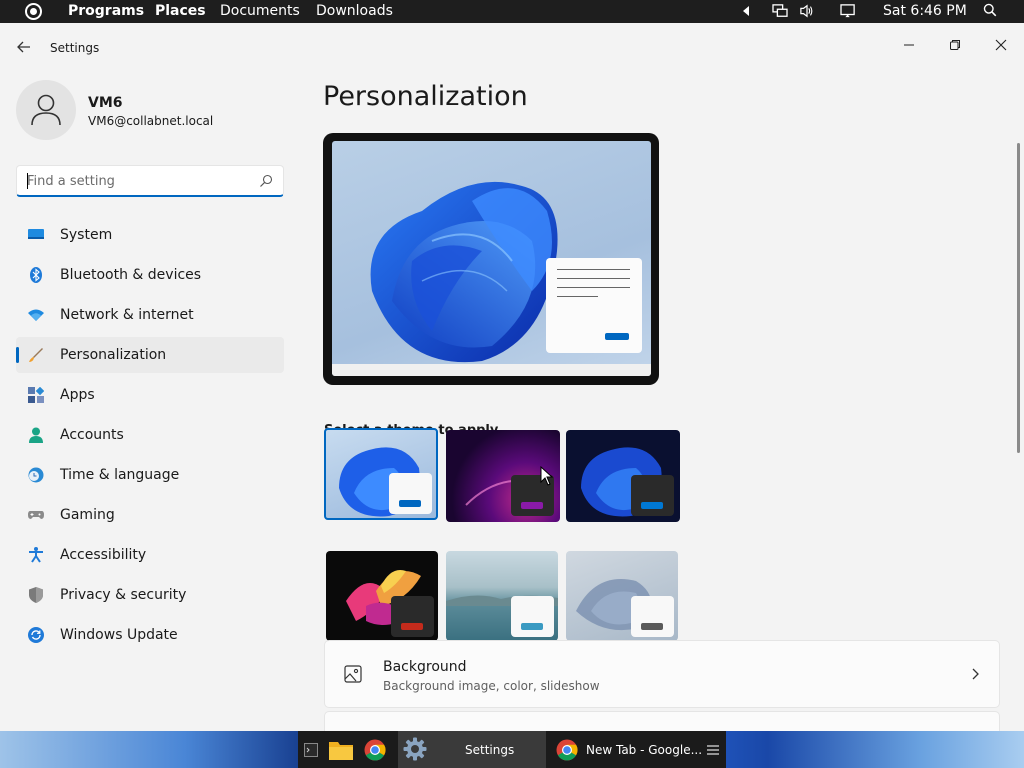  What do you see at coordinates (502, 596) in the screenshot?
I see `theme-tile-sunrise` at bounding box center [502, 596].